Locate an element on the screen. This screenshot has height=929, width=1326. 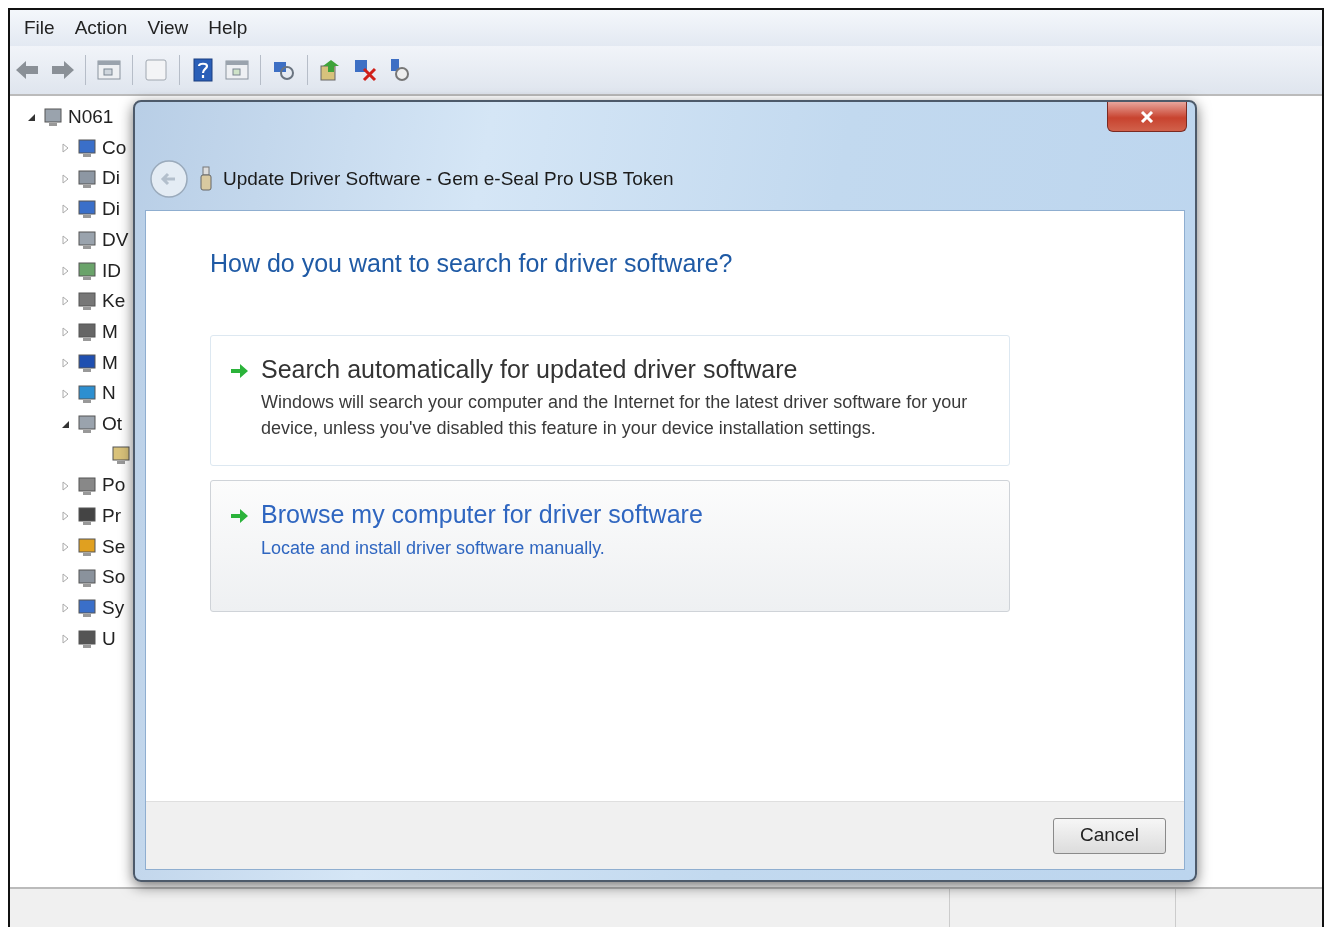
close-button is located at coordinates (1147, 117).